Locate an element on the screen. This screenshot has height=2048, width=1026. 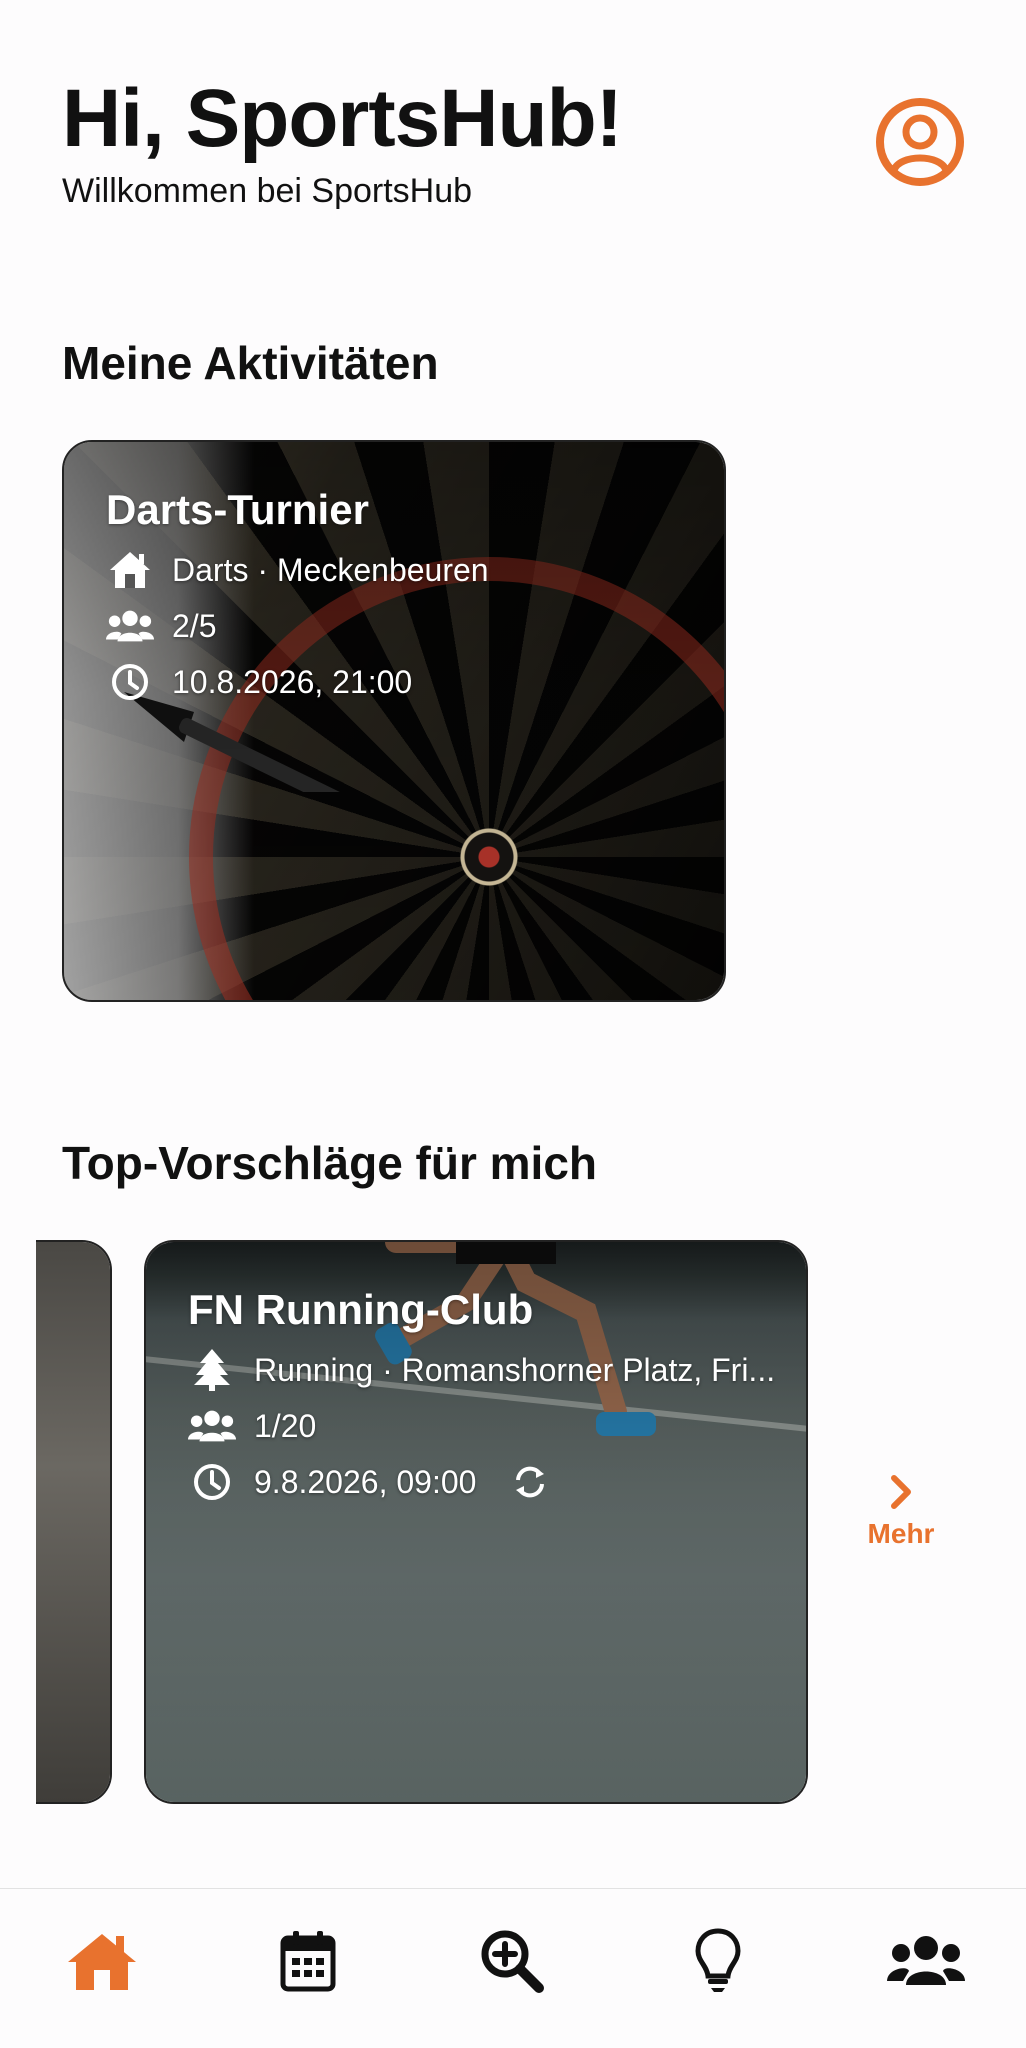
nav-ideas is located at coordinates (718, 1961).